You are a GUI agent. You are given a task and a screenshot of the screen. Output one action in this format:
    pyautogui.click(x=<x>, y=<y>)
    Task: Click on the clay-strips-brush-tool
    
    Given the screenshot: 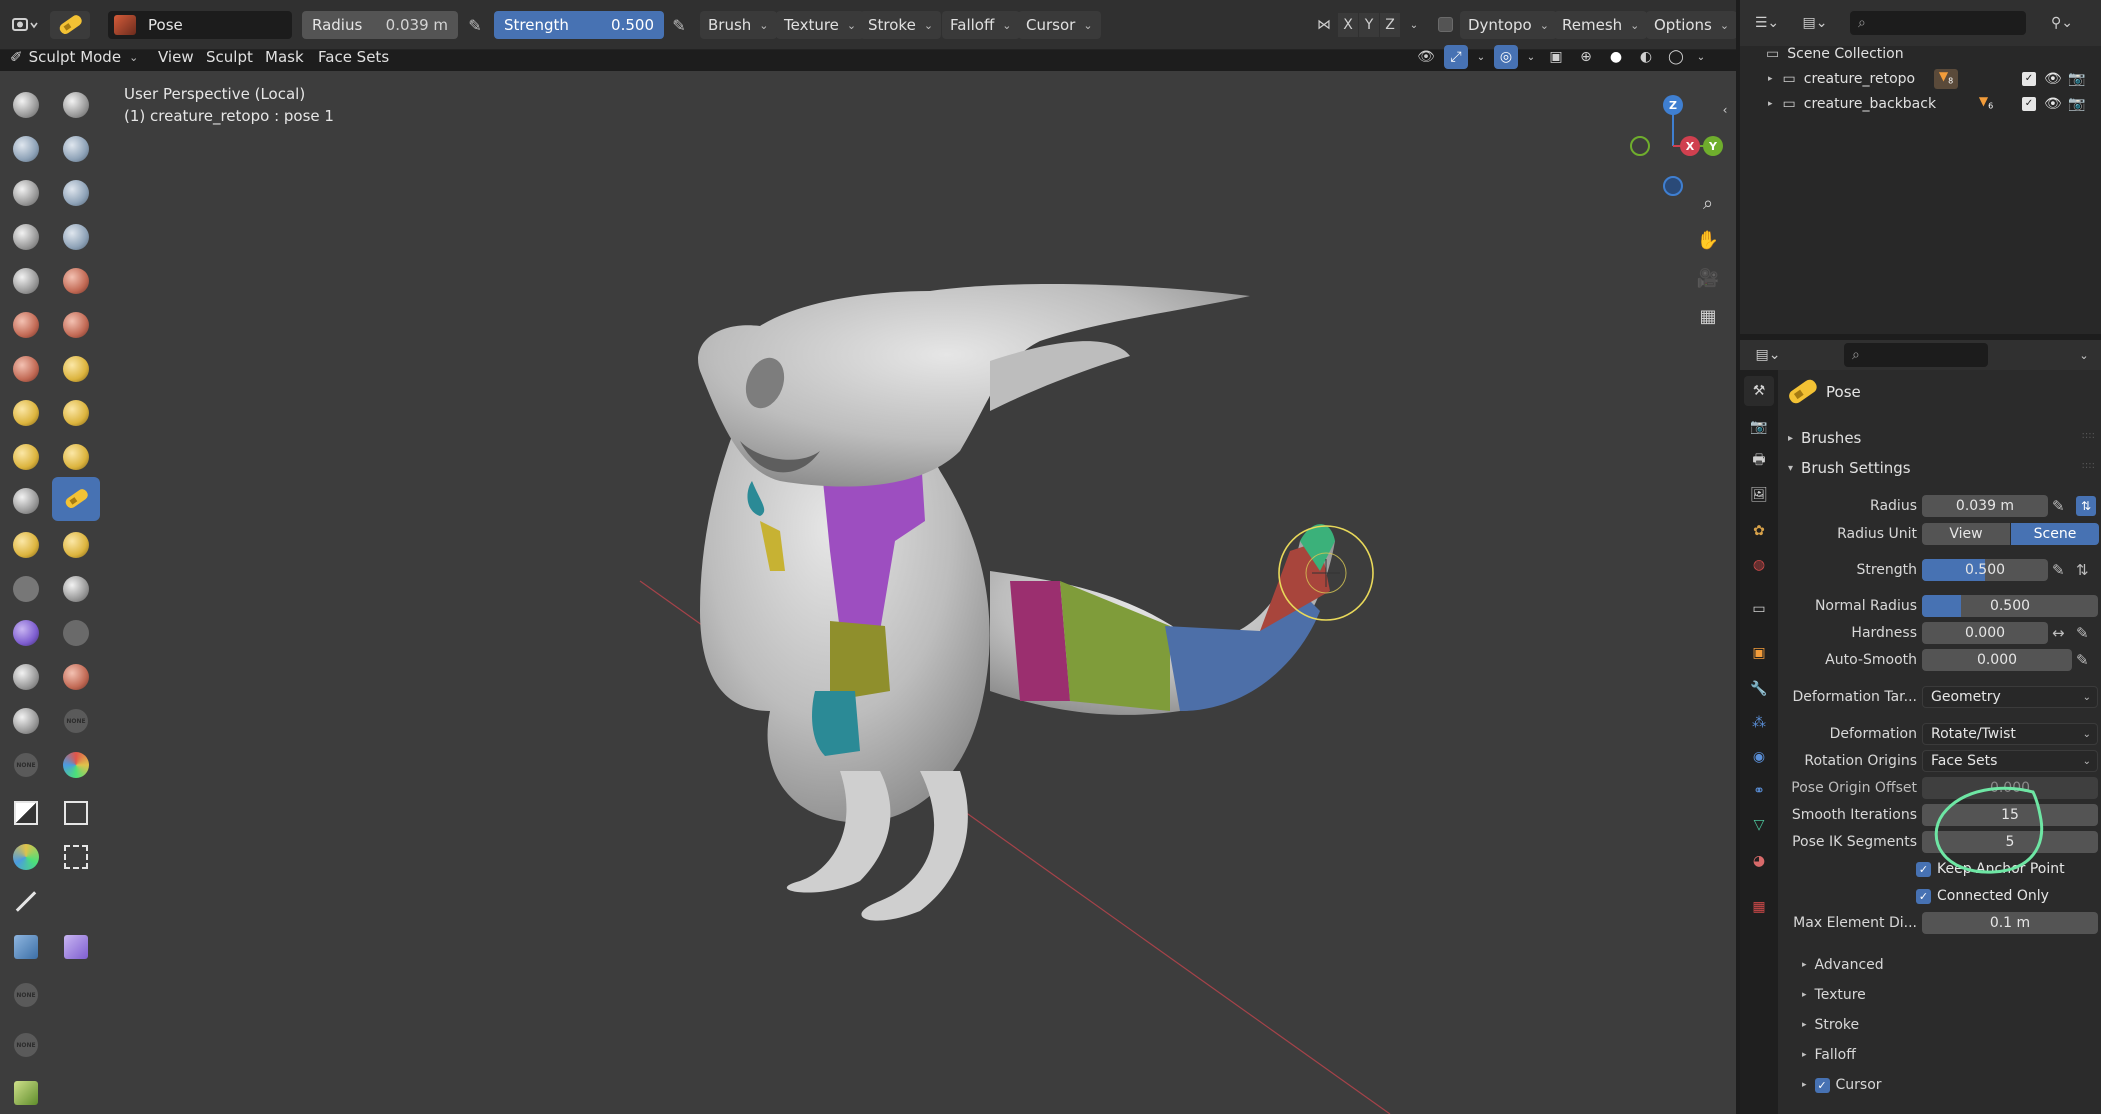 What is the action you would take?
    pyautogui.click(x=76, y=149)
    